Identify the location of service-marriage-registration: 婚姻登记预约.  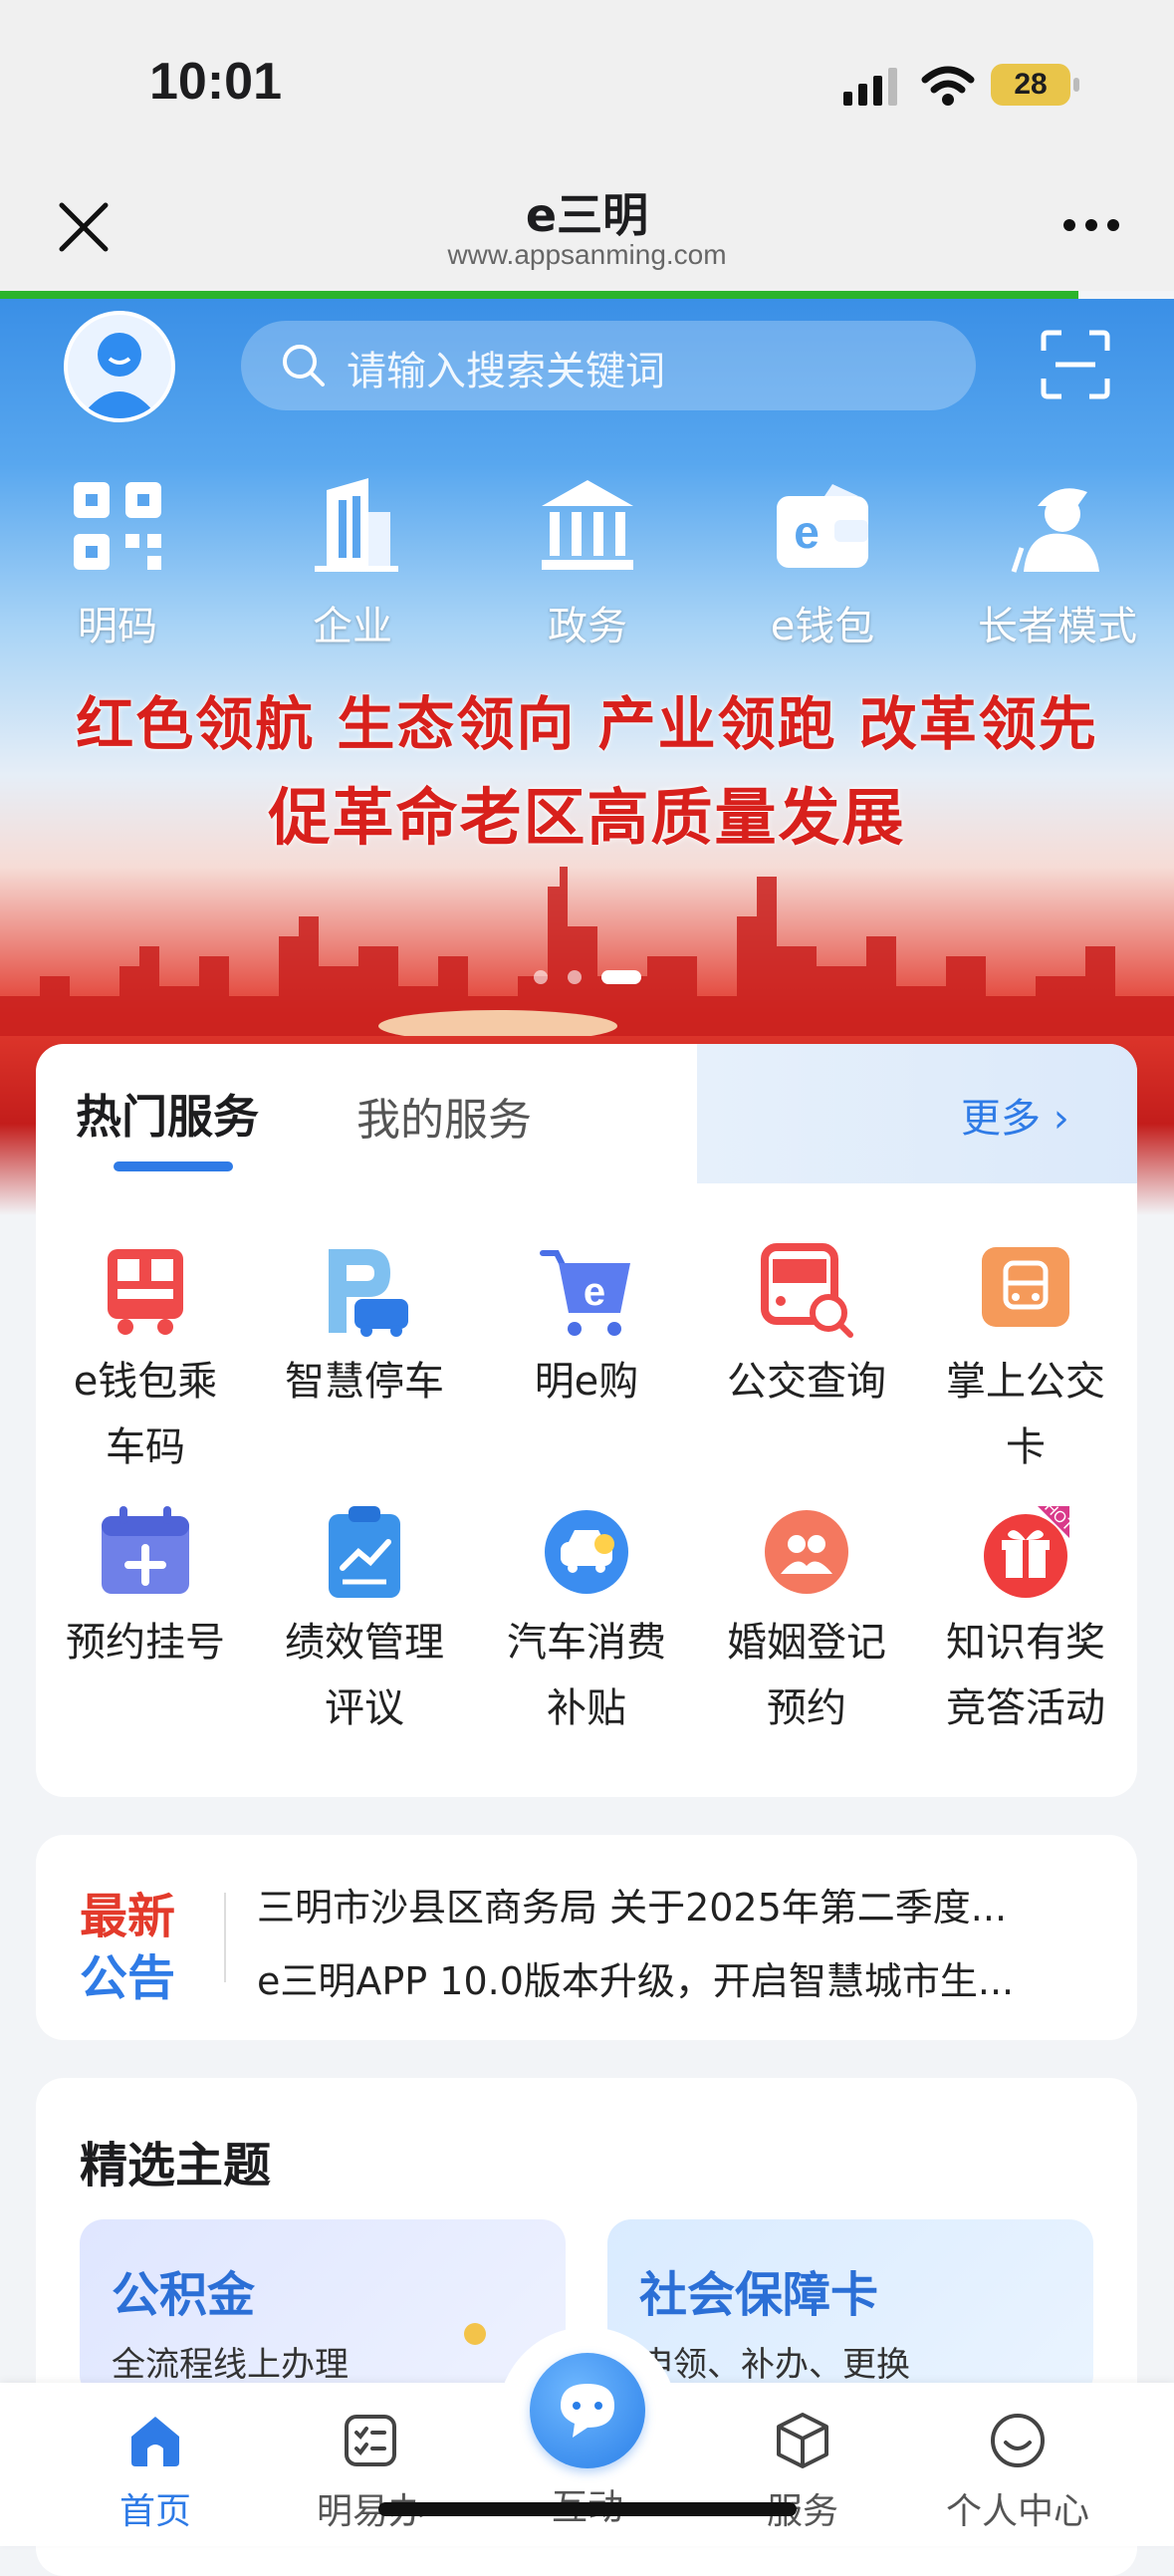
(806, 1621).